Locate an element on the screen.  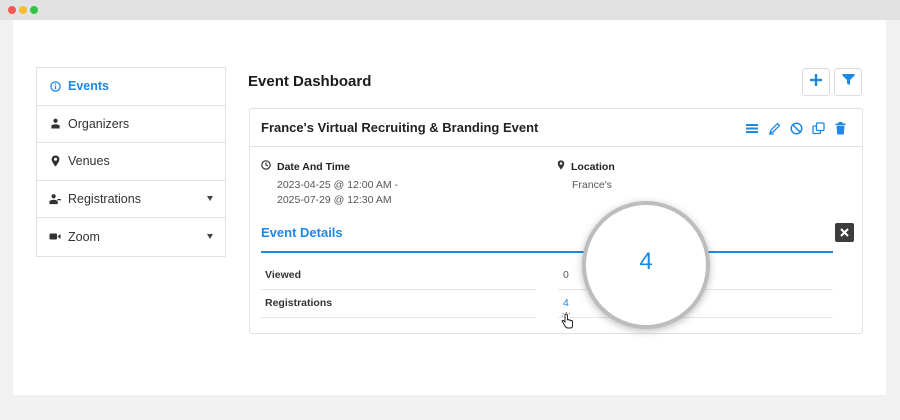
window-titlebar is located at coordinates (450, 10).